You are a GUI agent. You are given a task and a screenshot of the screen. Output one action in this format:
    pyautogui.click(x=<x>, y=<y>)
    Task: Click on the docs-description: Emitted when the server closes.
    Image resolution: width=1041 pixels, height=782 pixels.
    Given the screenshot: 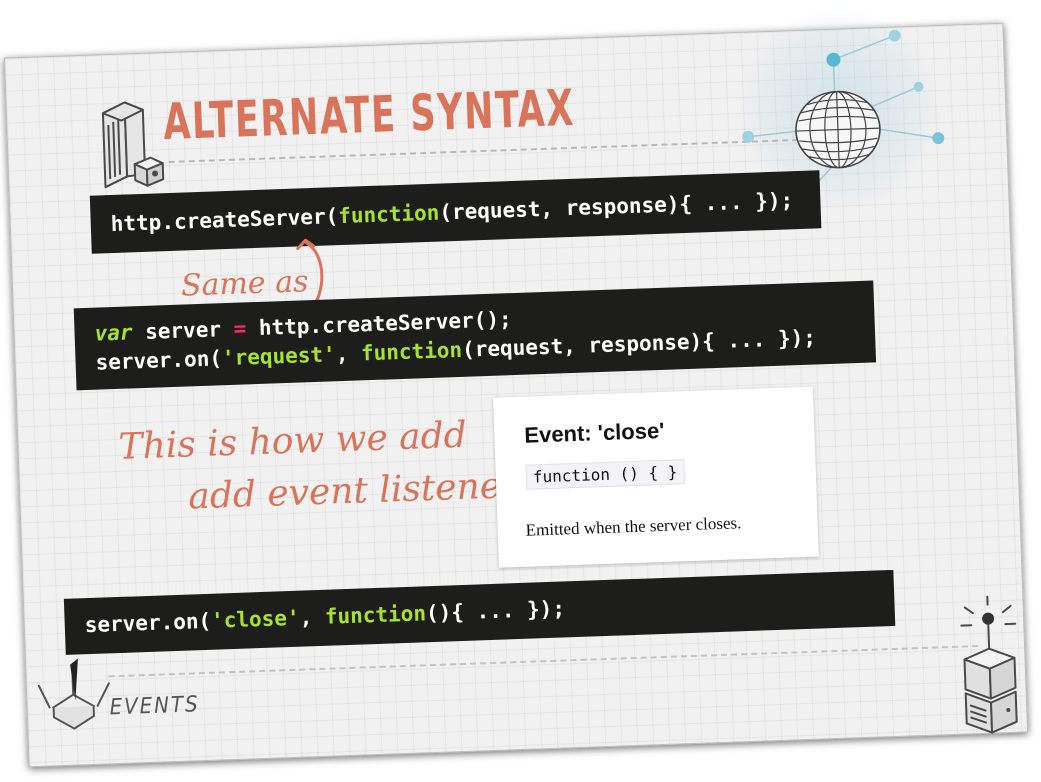 What is the action you would take?
    pyautogui.click(x=633, y=526)
    